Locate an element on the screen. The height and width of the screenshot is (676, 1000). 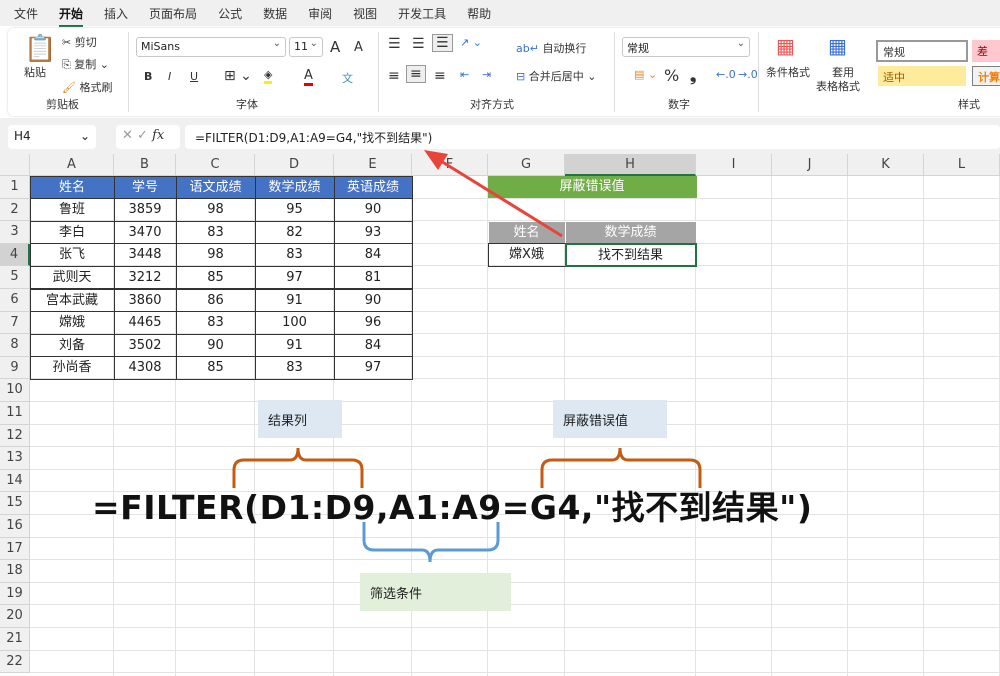
brace-mask-error is located at coordinates (621, 467).